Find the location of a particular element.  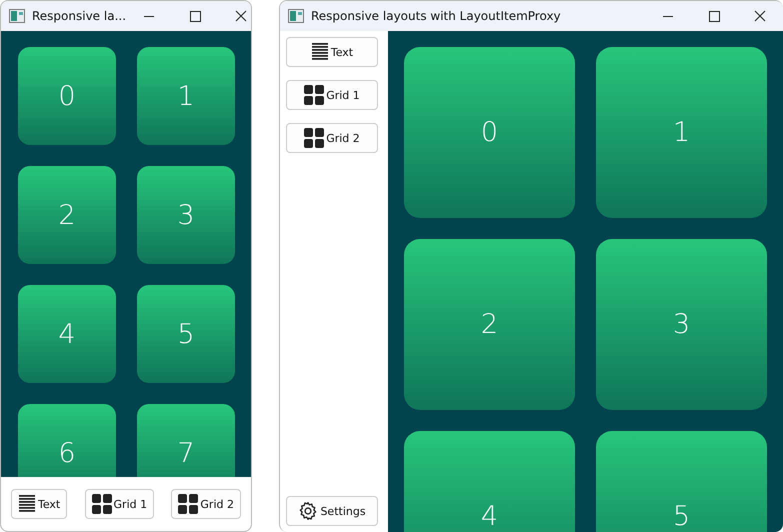

settings-button: Settings is located at coordinates (332, 511).